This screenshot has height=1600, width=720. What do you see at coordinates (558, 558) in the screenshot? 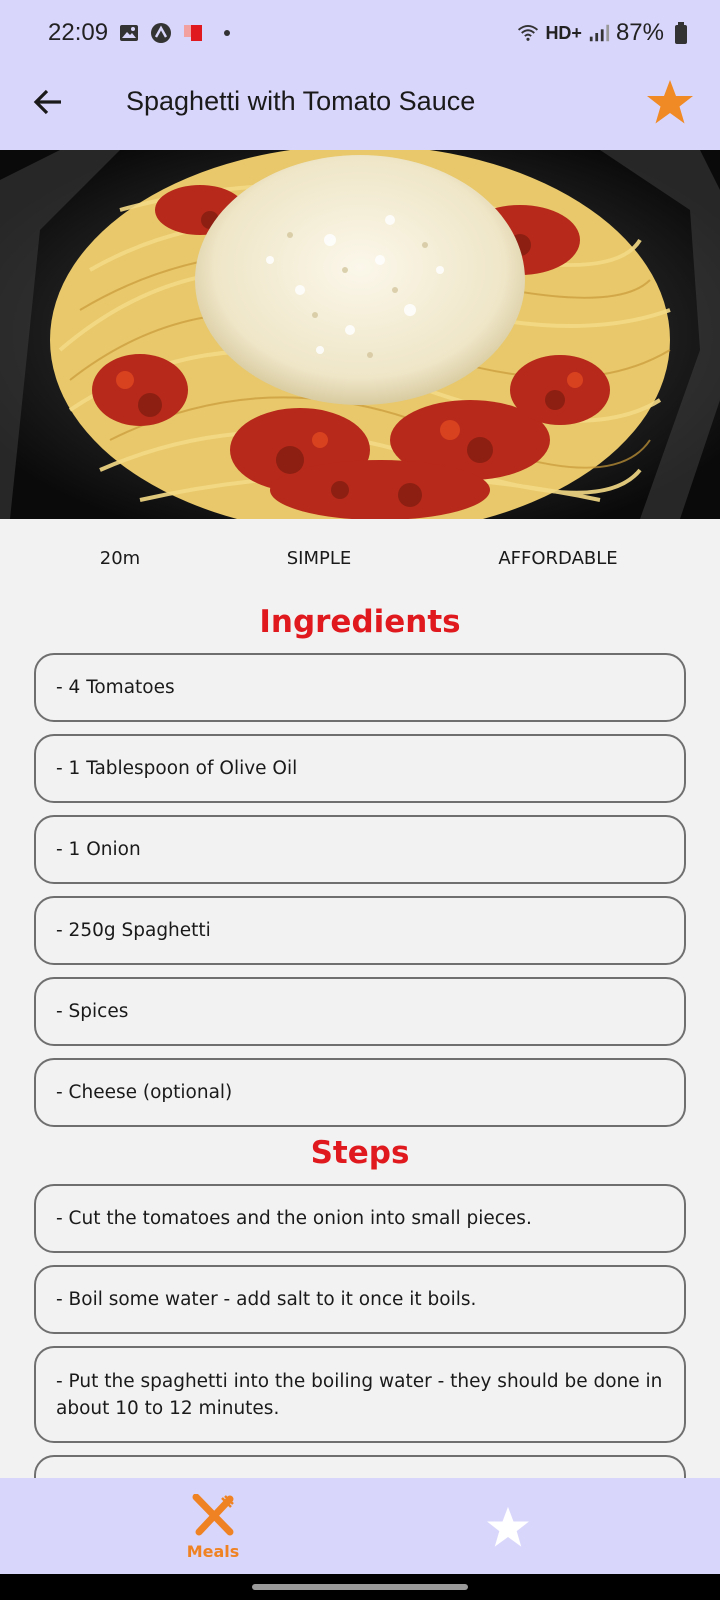
I see `meal-affordability: AFFORDABLE` at bounding box center [558, 558].